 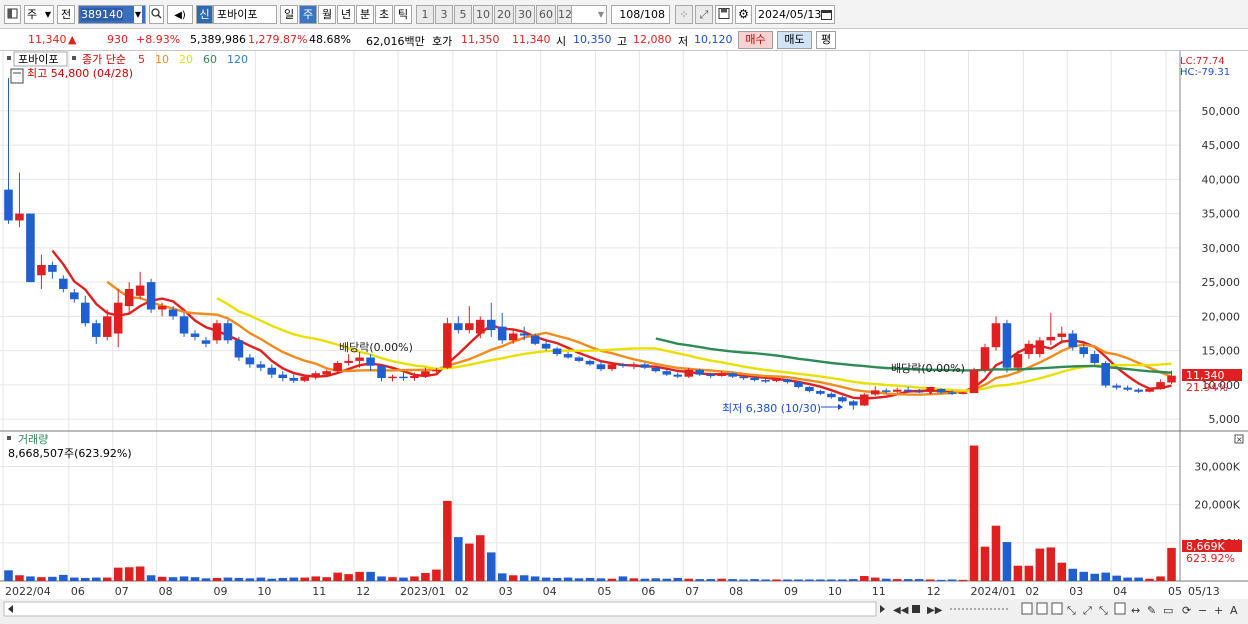 I want to click on trend-tool-icon: ⤡, so click(x=1103, y=610).